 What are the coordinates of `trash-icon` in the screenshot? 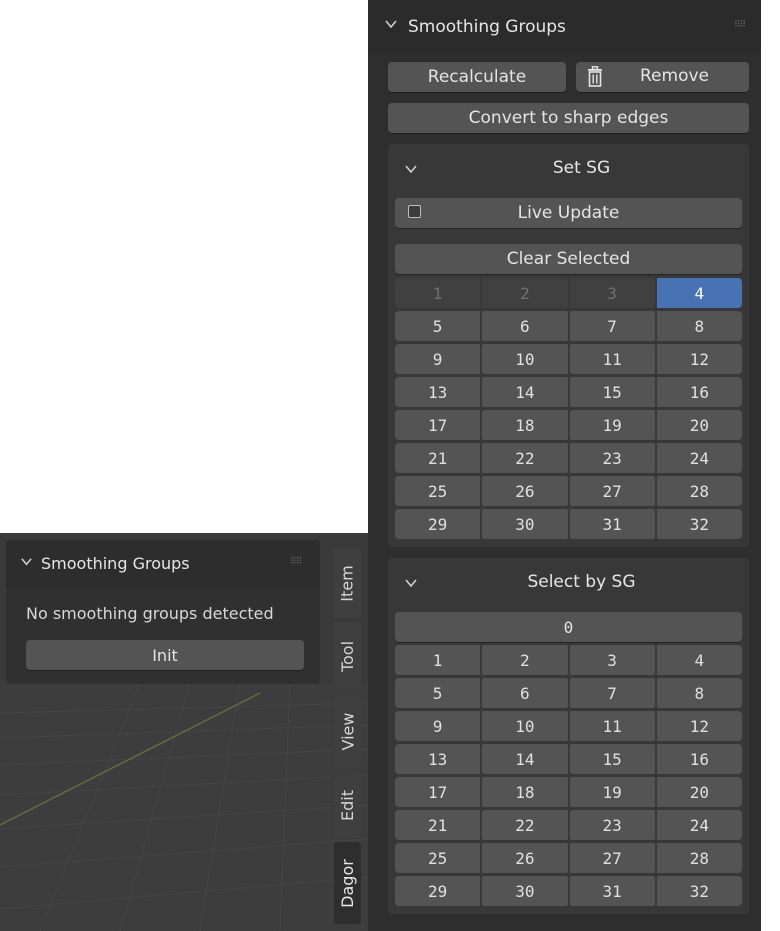 It's located at (595, 79).